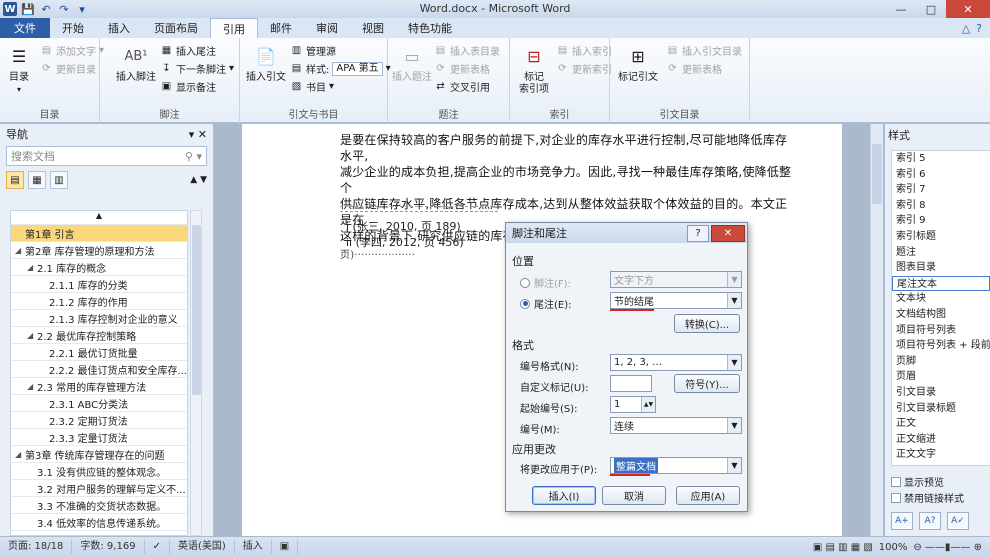 This screenshot has width=990, height=557. What do you see at coordinates (966, 28) in the screenshot?
I see `minimize-ribbon-icon: △` at bounding box center [966, 28].